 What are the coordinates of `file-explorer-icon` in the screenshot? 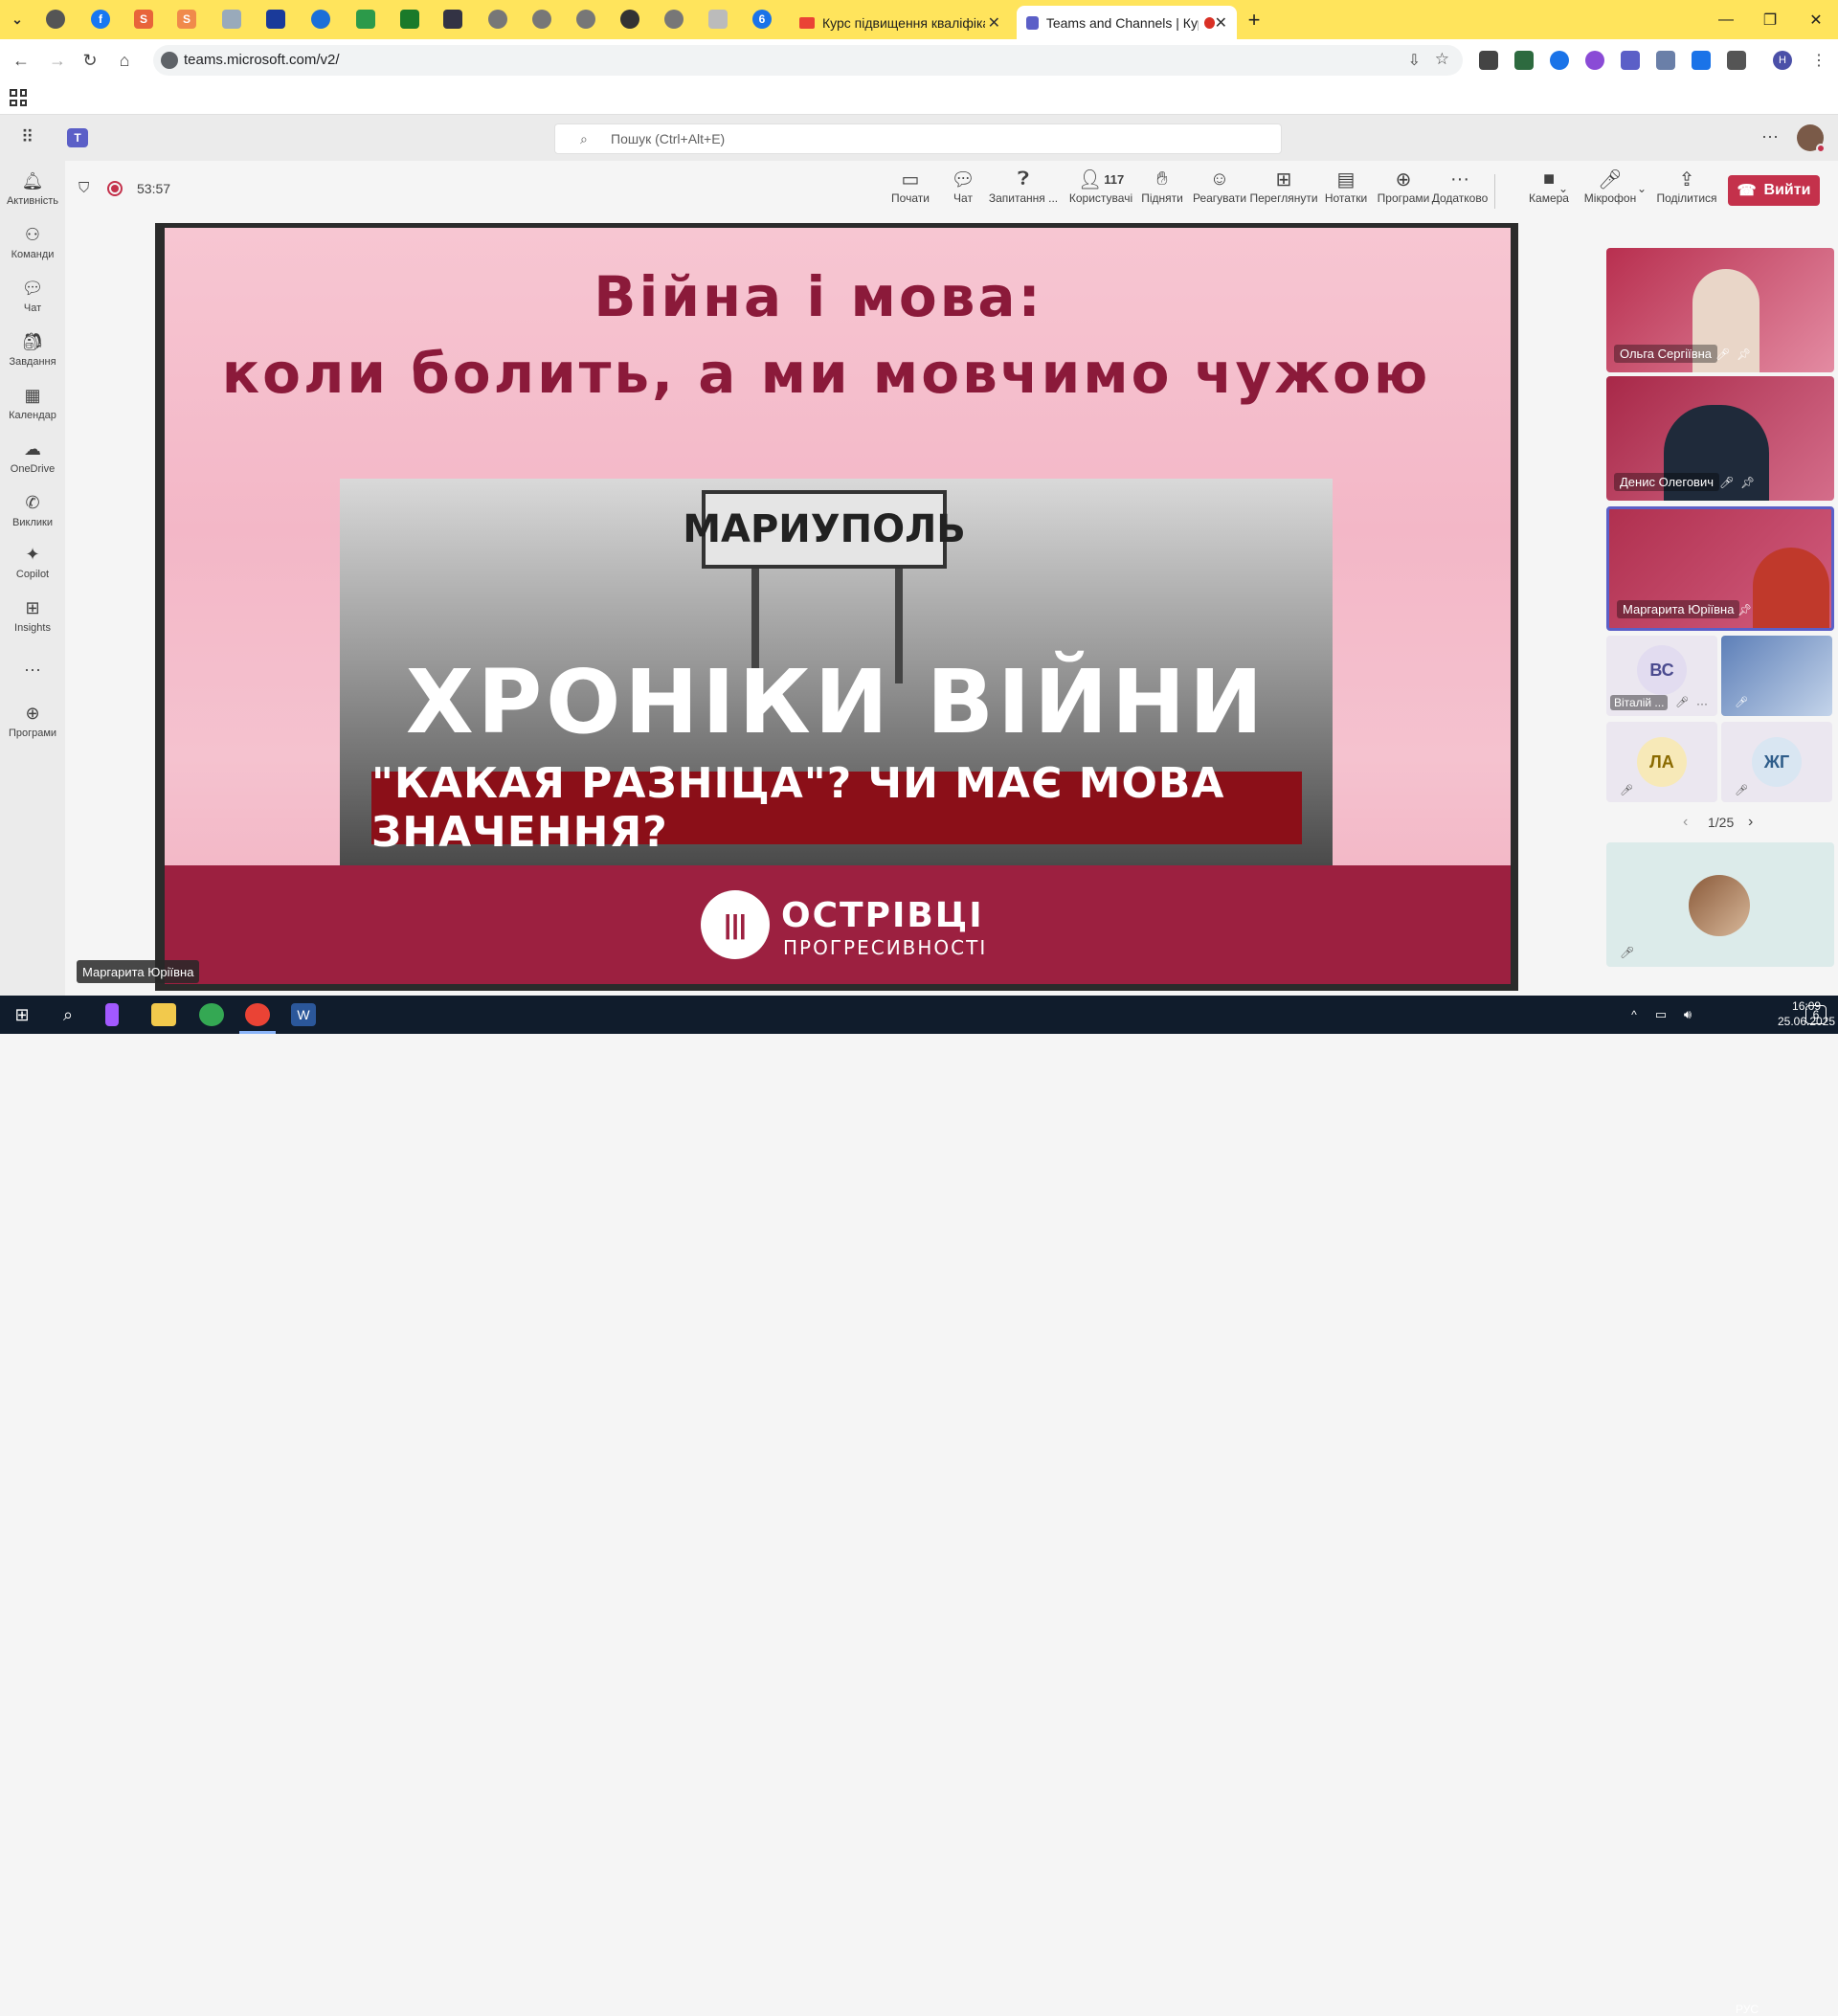 It's located at (163, 1015).